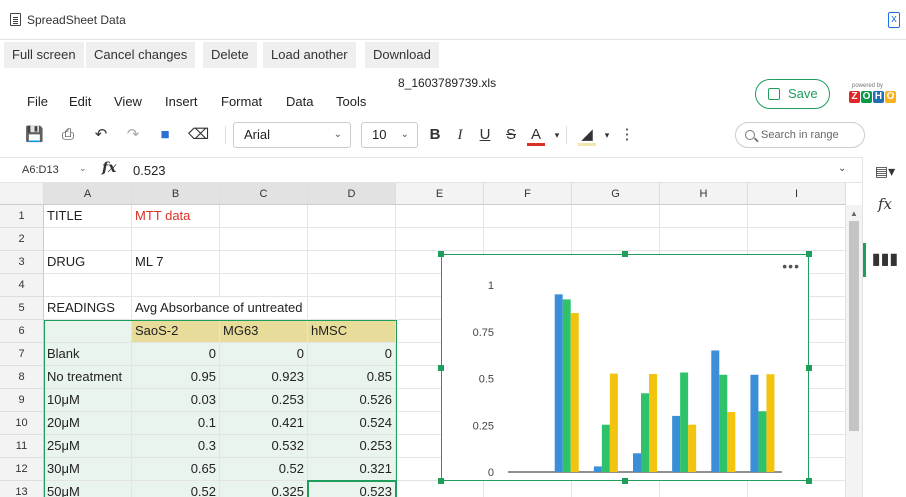 The height and width of the screenshot is (497, 906). Describe the element at coordinates (435, 135) in the screenshot. I see `bold-button: B` at that location.